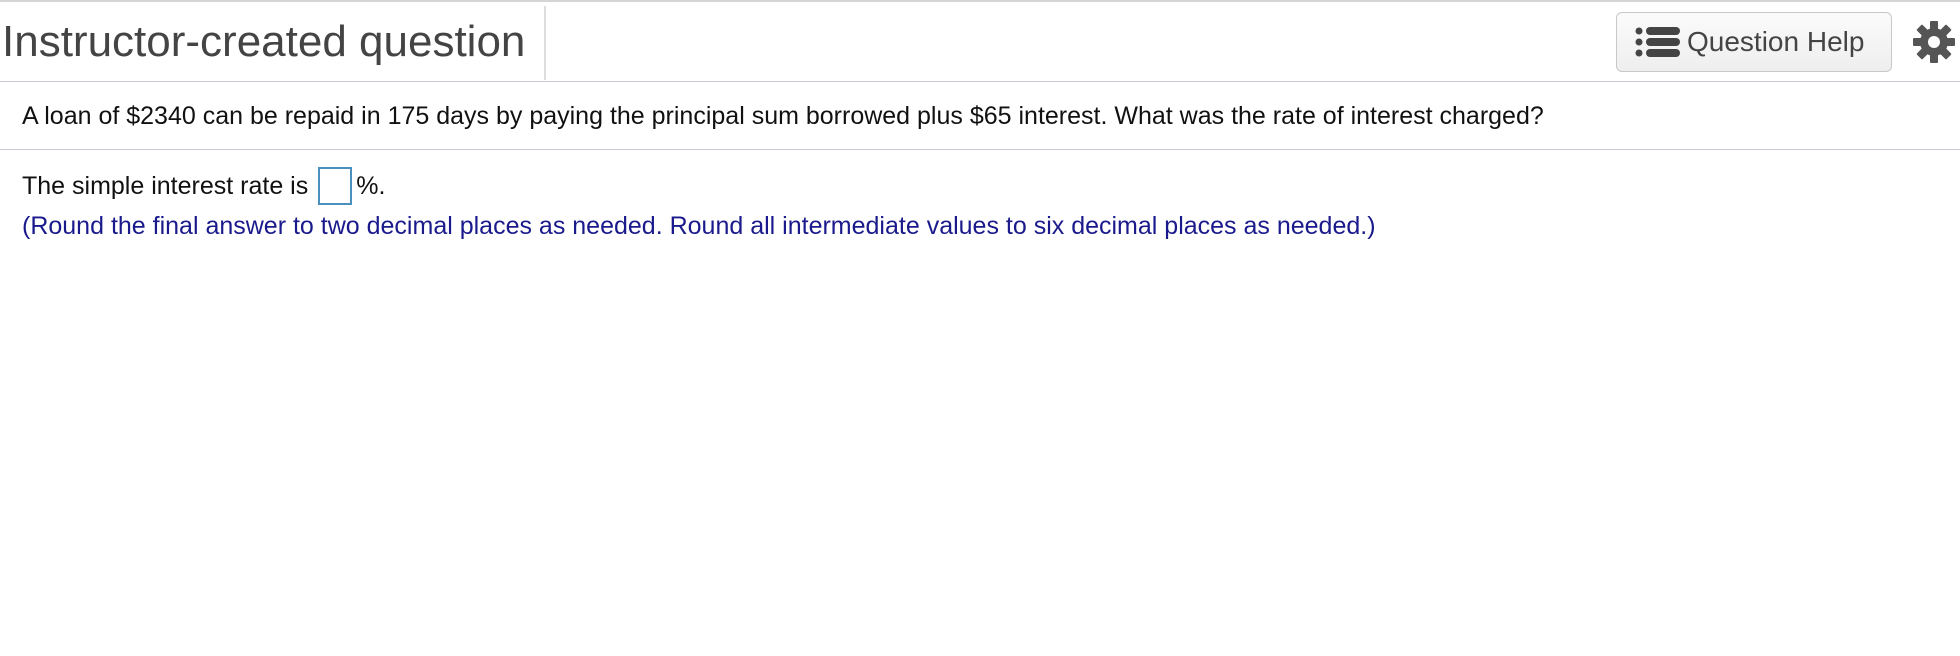 The width and height of the screenshot is (1960, 656). I want to click on question-help-button: Question Help, so click(1754, 42).